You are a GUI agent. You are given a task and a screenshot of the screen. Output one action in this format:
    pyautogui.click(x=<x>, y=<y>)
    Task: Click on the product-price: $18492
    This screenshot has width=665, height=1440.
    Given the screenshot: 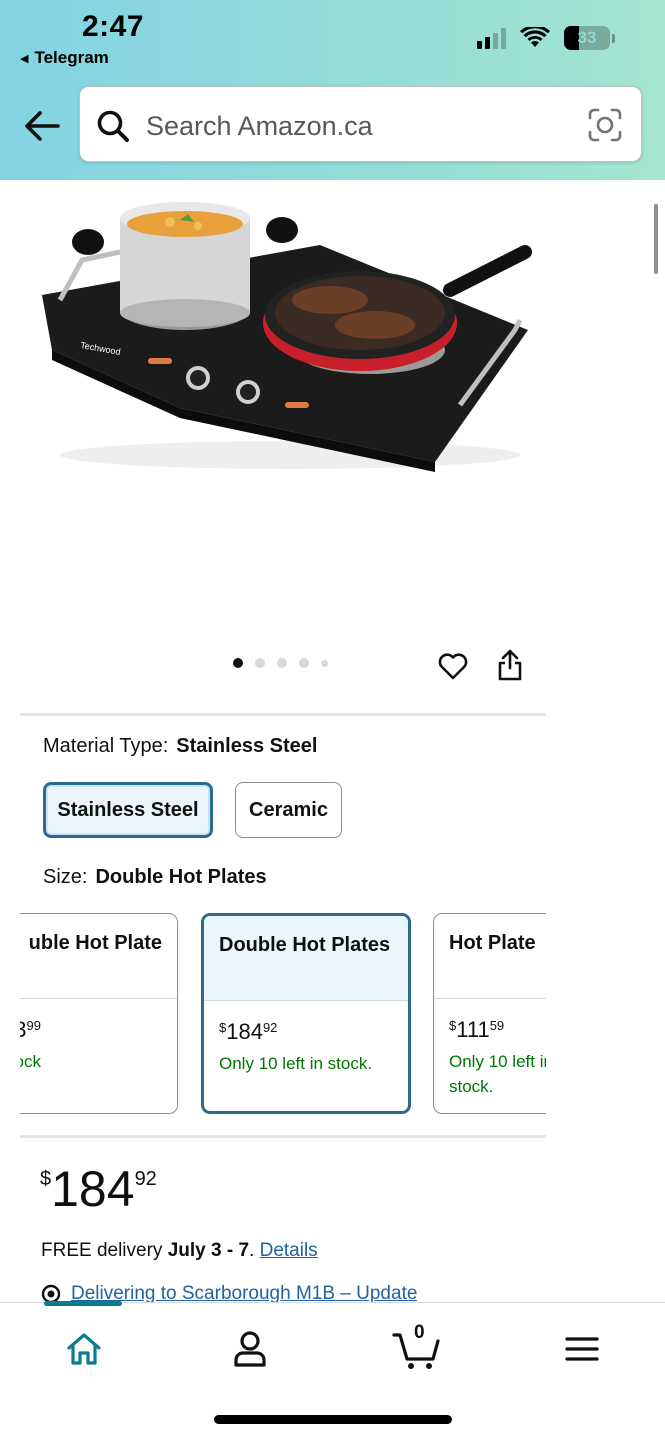 What is the action you would take?
    pyautogui.click(x=98, y=1189)
    